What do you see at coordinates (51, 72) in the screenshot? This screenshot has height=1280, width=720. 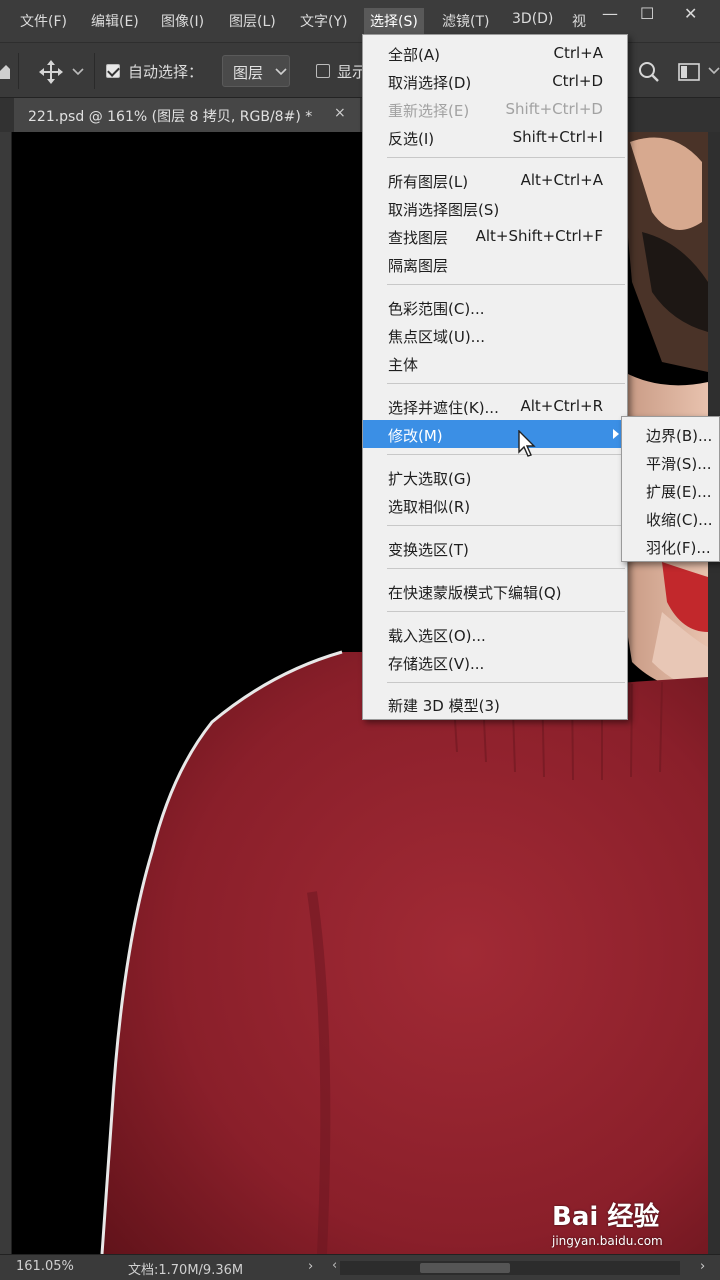 I see `move-tool-icon` at bounding box center [51, 72].